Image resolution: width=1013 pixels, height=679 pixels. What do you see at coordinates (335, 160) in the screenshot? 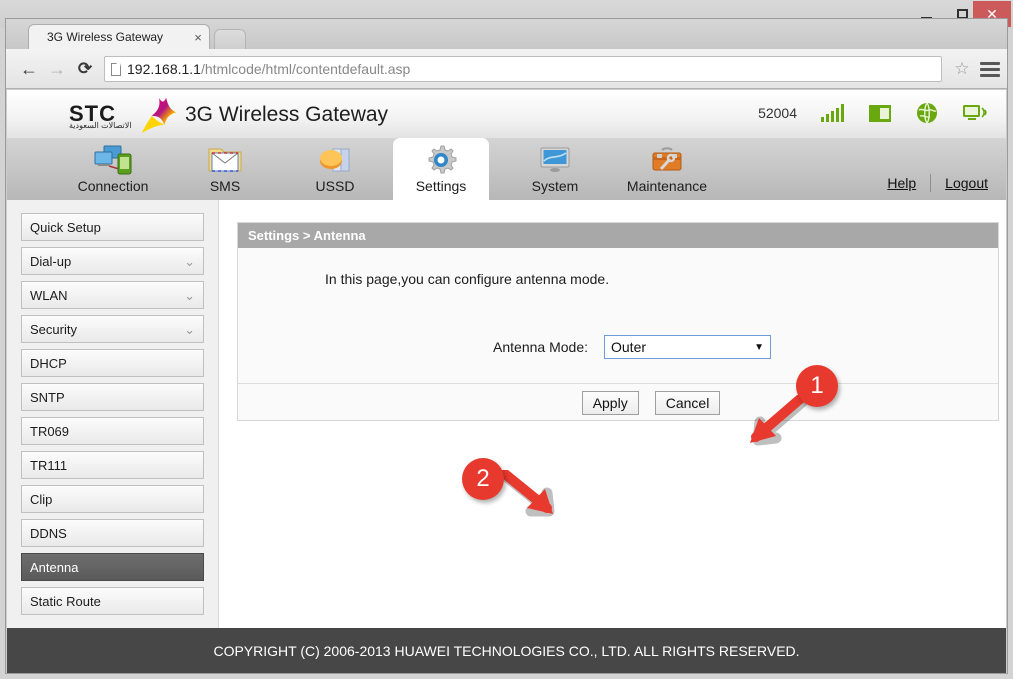
I see `ussd-icon` at bounding box center [335, 160].